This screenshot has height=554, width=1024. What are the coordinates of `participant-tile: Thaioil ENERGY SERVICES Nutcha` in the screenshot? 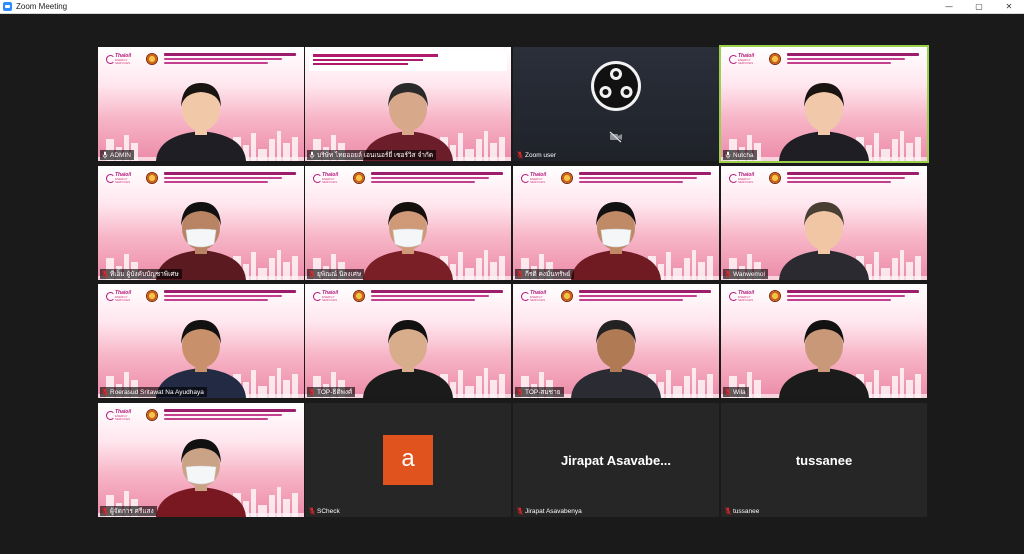 It's located at (824, 104).